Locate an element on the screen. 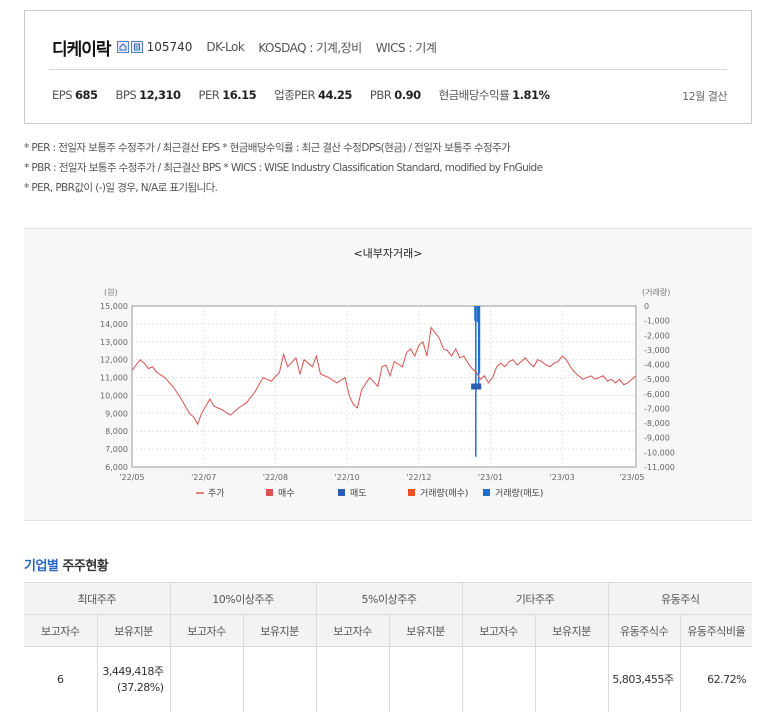 Image resolution: width=770 pixels, height=712 pixels. y-right-tick-label: -2,000 is located at coordinates (657, 335).